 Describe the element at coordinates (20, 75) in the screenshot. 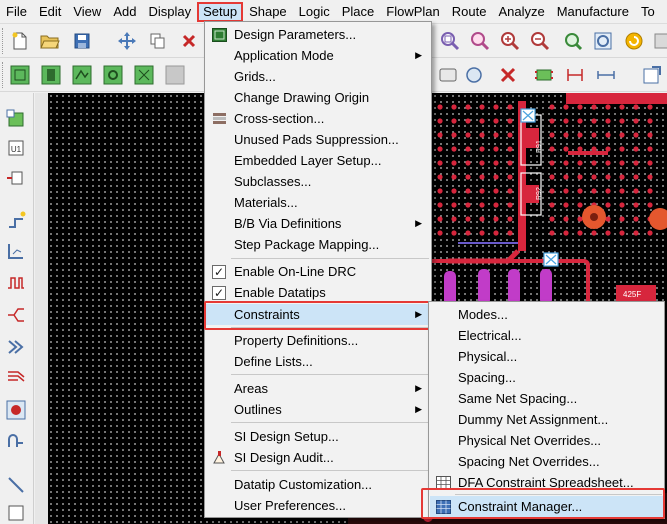

I see `layer-visibility-icon` at that location.